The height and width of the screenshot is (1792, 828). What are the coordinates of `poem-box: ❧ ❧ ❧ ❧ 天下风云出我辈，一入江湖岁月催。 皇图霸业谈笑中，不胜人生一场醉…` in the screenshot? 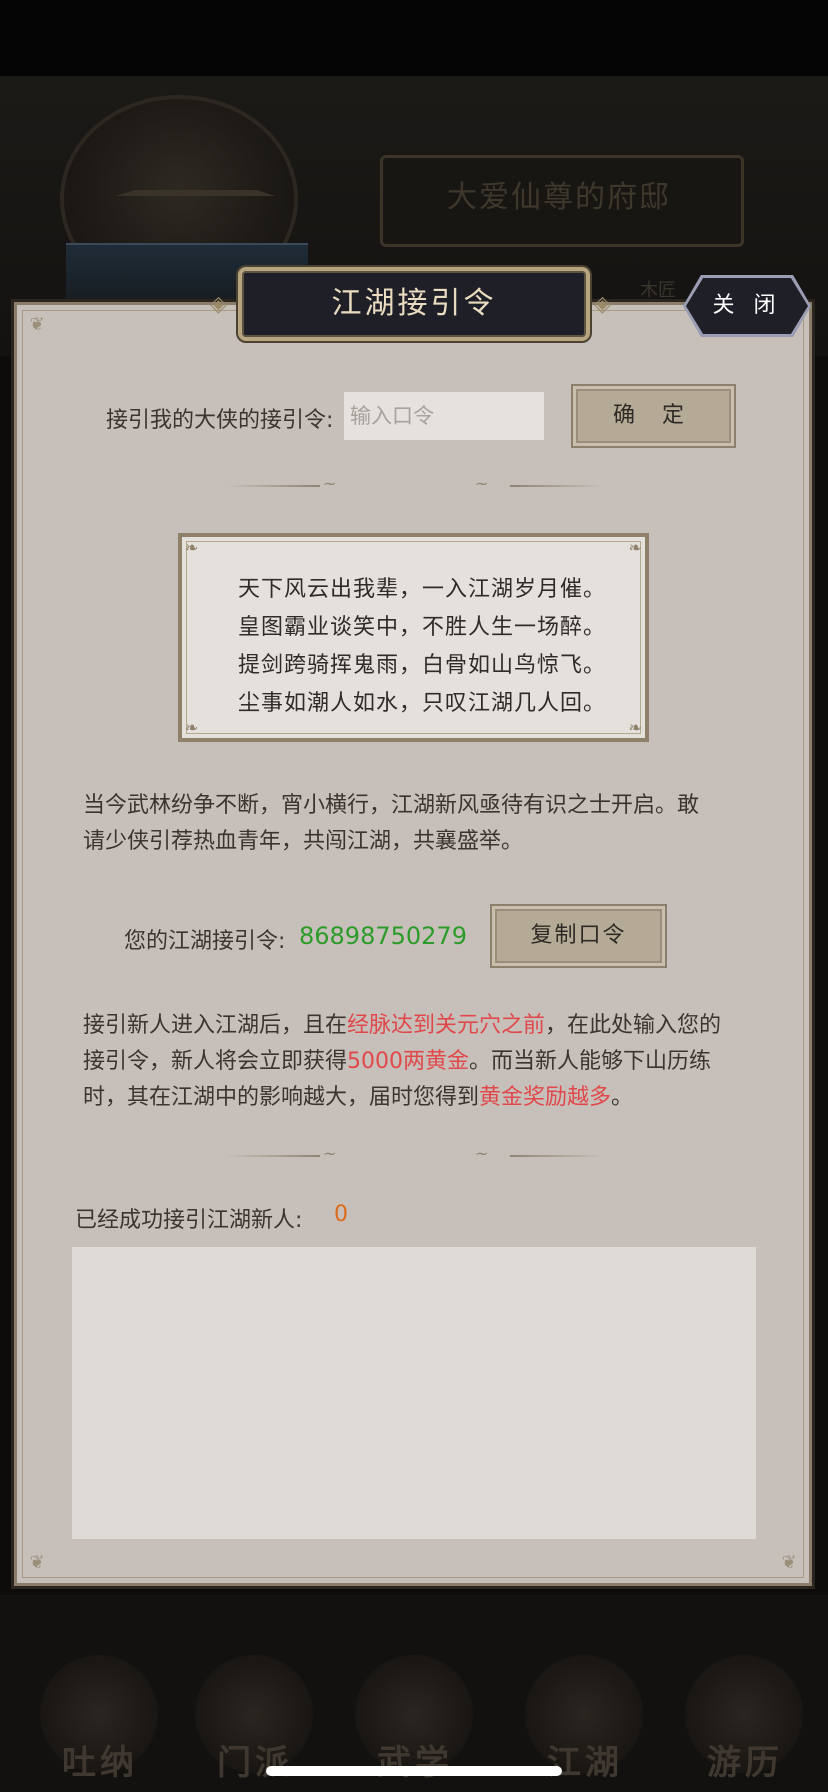 It's located at (413, 637).